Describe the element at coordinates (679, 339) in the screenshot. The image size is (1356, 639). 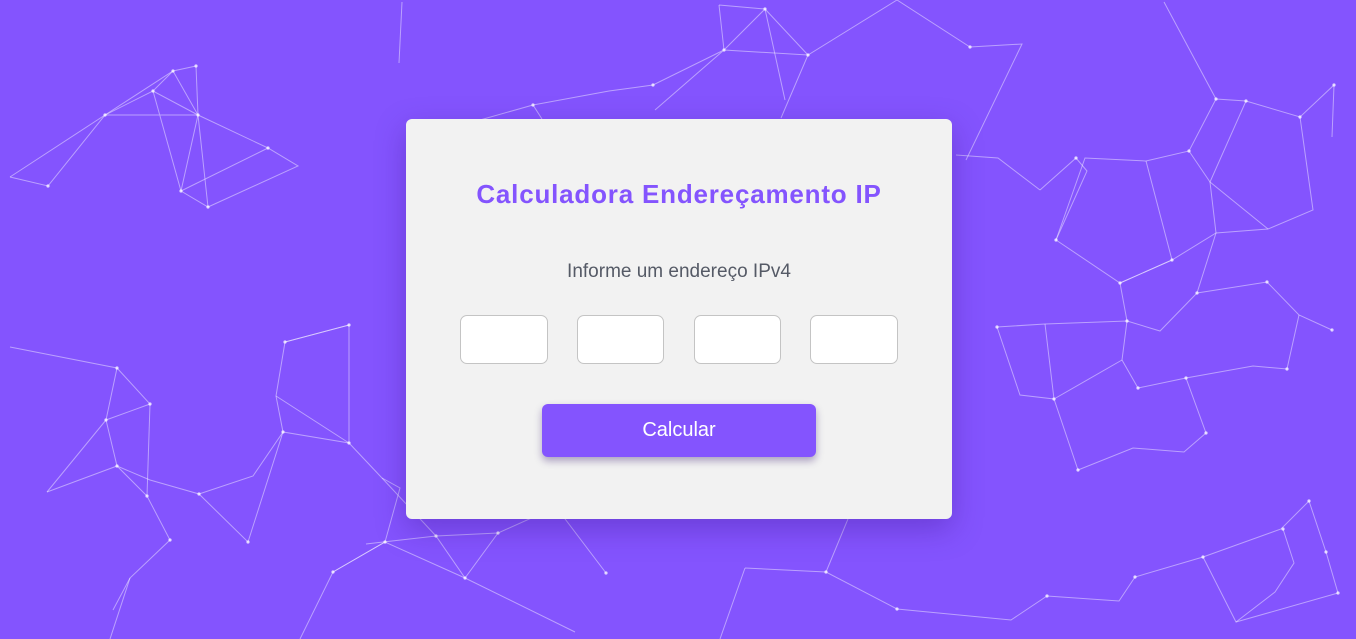
I see `ipv4-octet-group` at that location.